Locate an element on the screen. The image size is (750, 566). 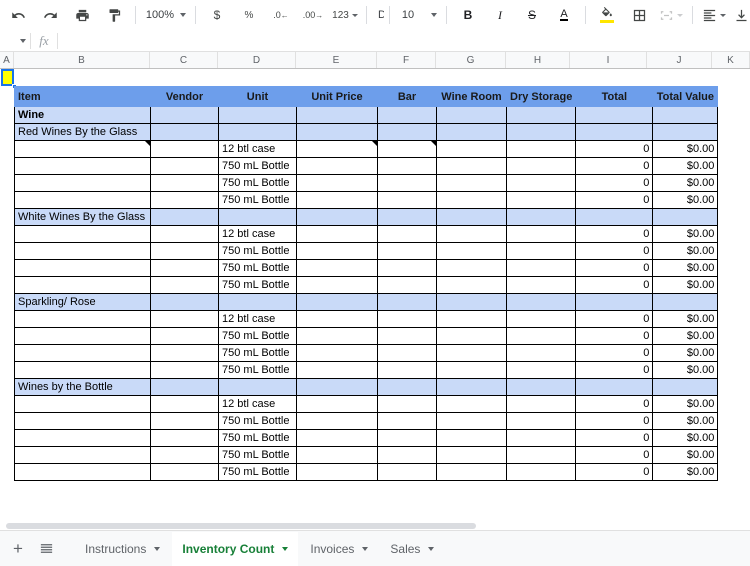
borders-icon is located at coordinates (639, 15).